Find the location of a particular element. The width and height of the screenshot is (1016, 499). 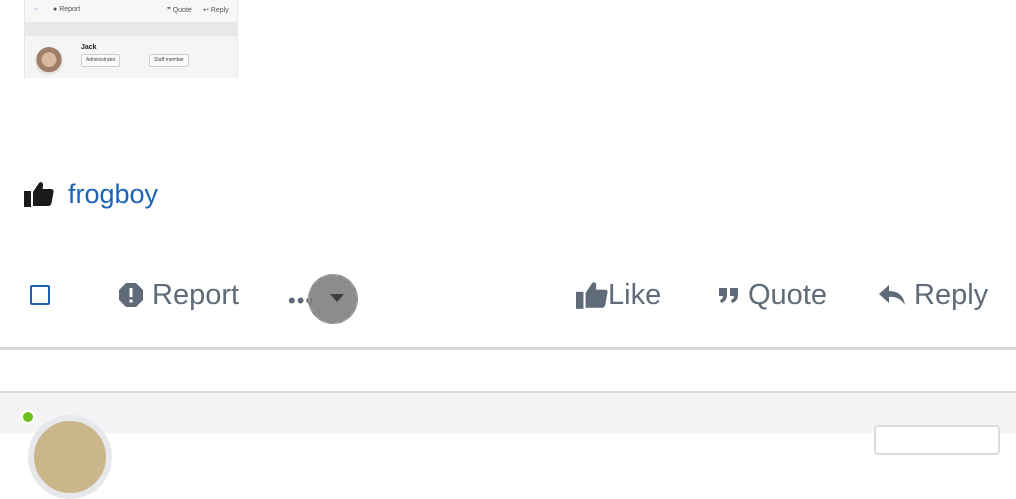

thumbnail-report: ● Report is located at coordinates (67, 9).